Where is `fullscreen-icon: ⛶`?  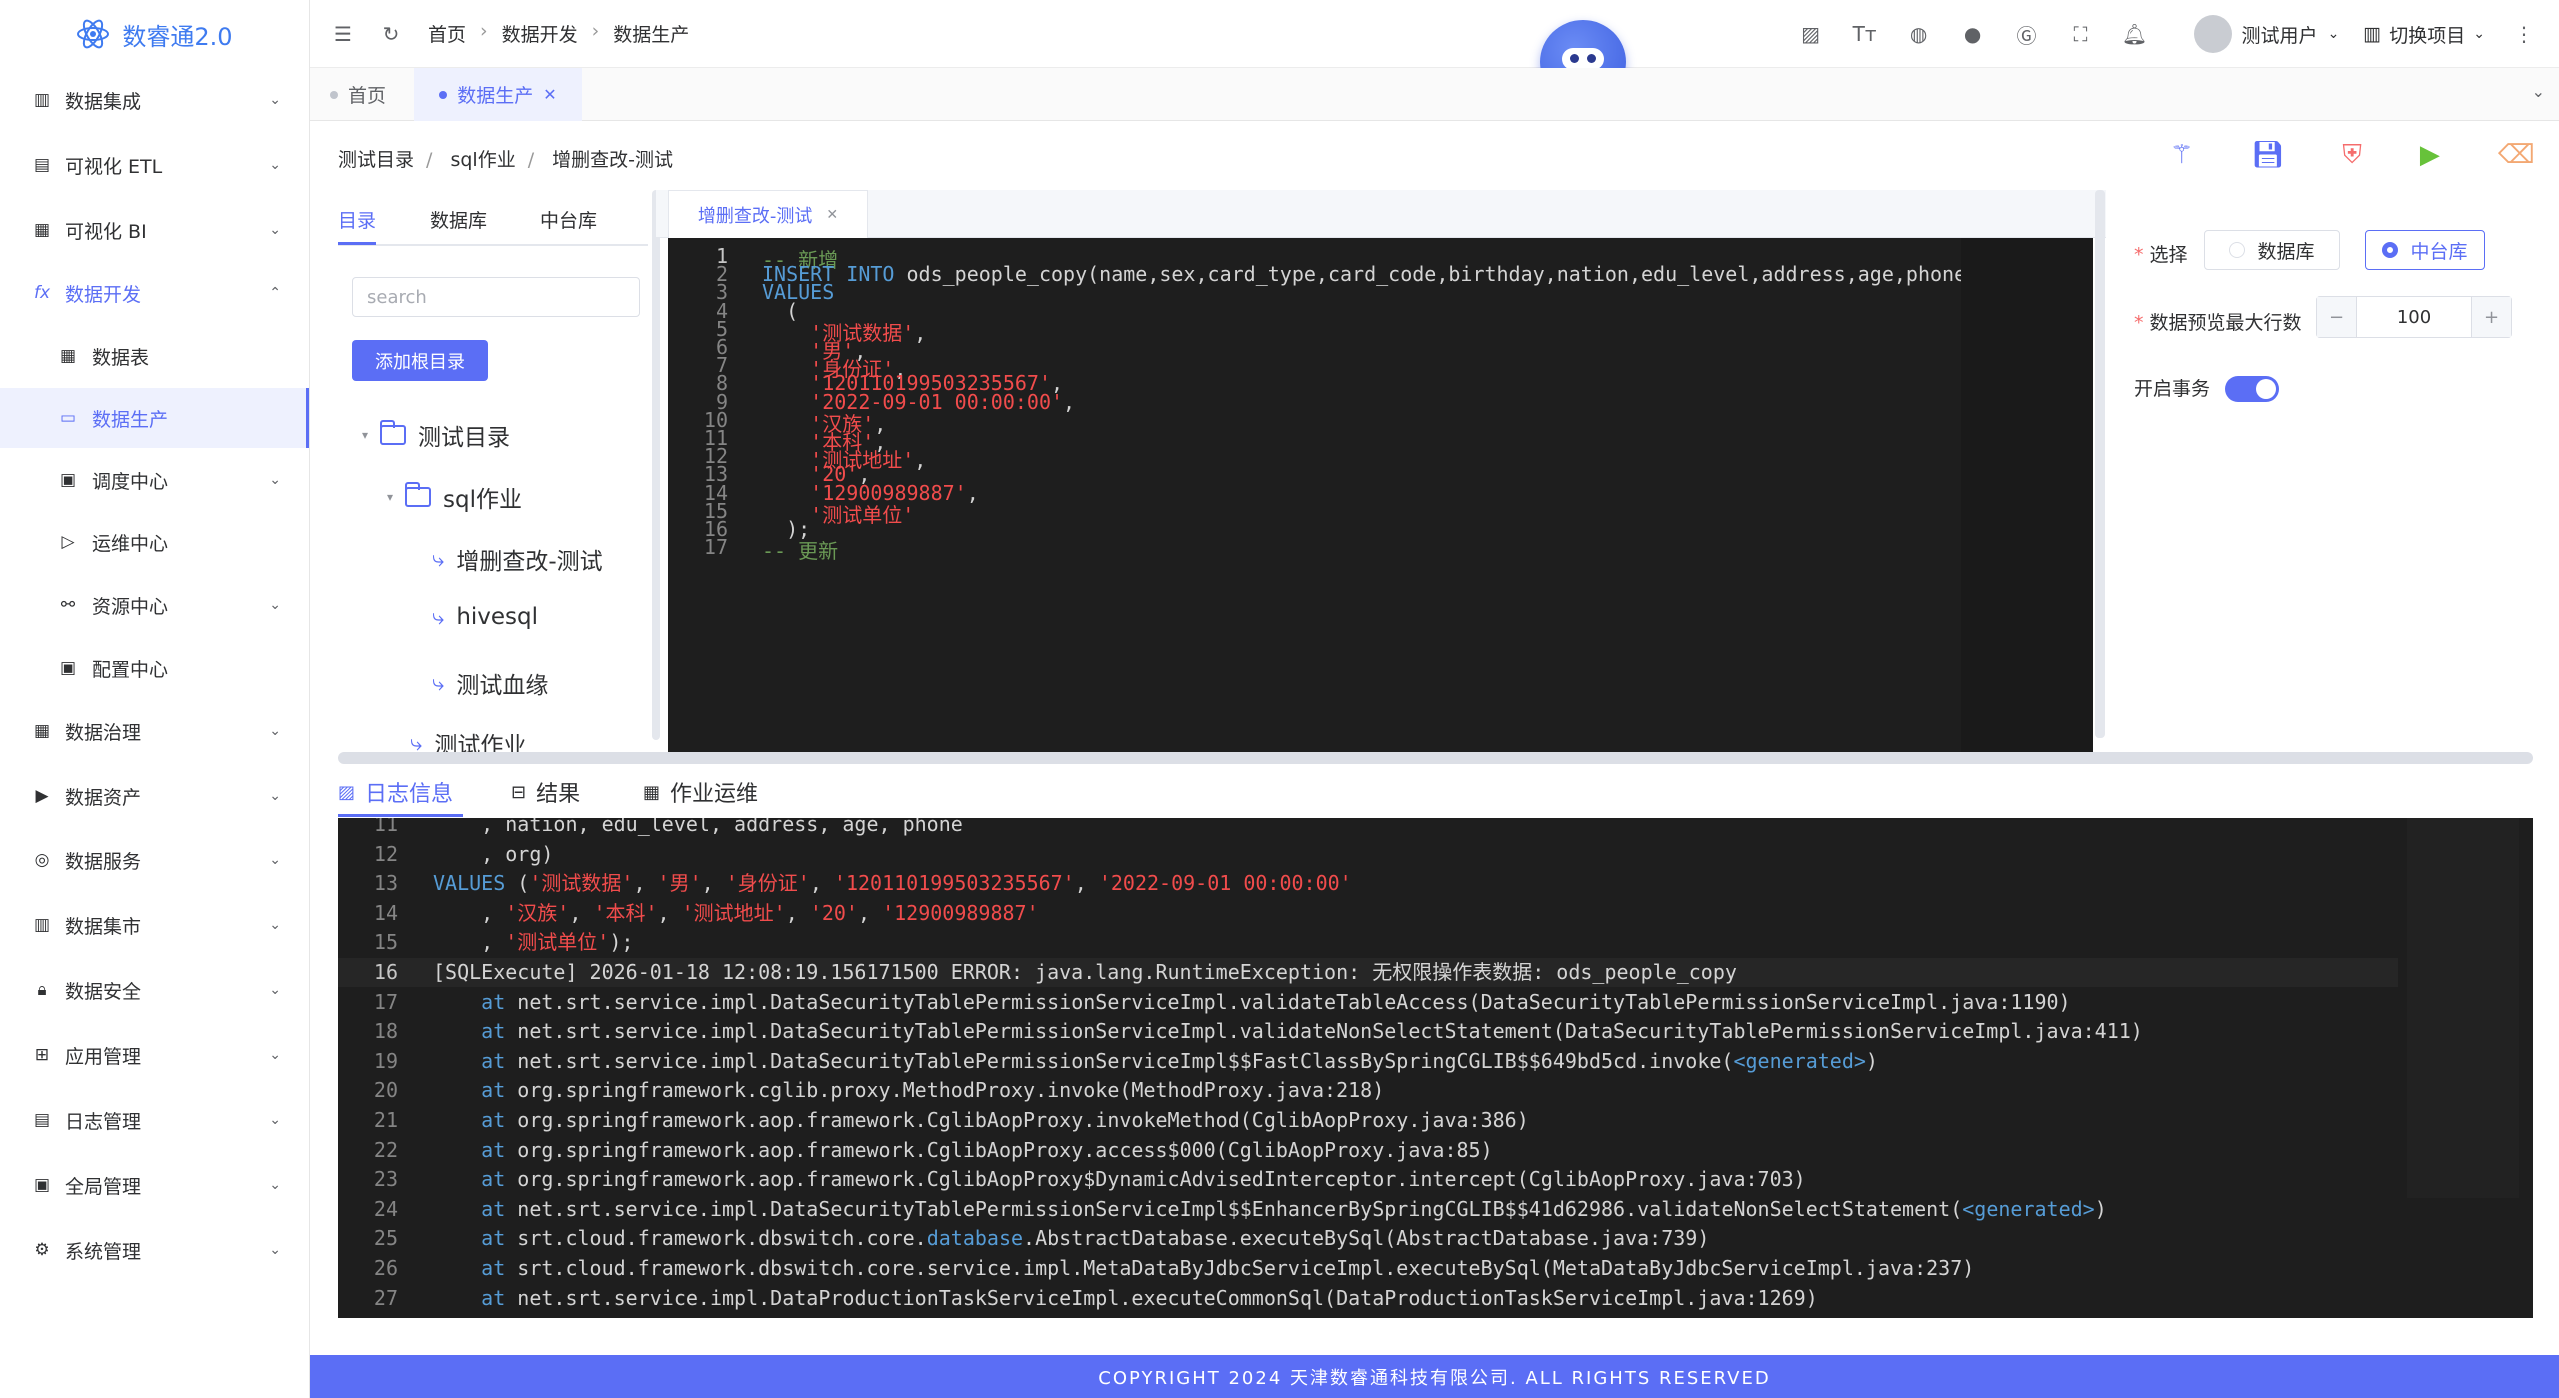
fullscreen-icon: ⛶ is located at coordinates (2081, 34).